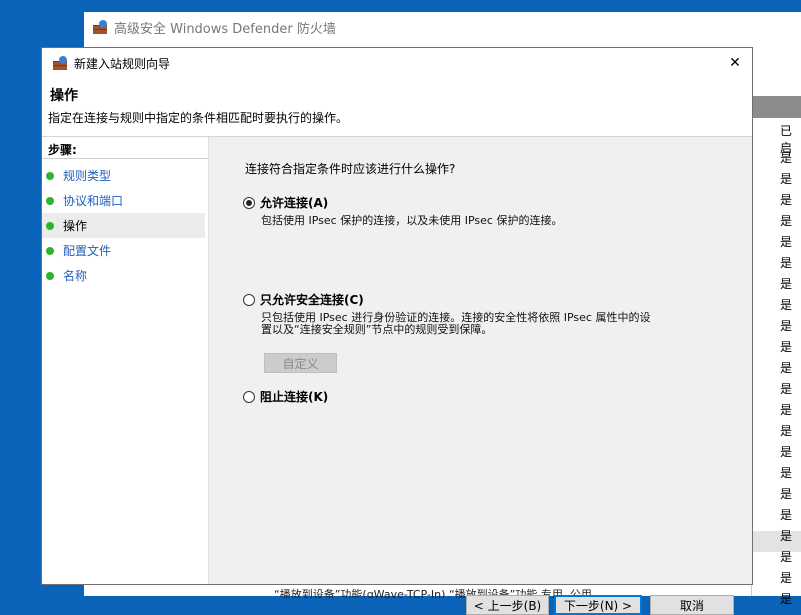  What do you see at coordinates (776, 107) in the screenshot?
I see `list-toolbar` at bounding box center [776, 107].